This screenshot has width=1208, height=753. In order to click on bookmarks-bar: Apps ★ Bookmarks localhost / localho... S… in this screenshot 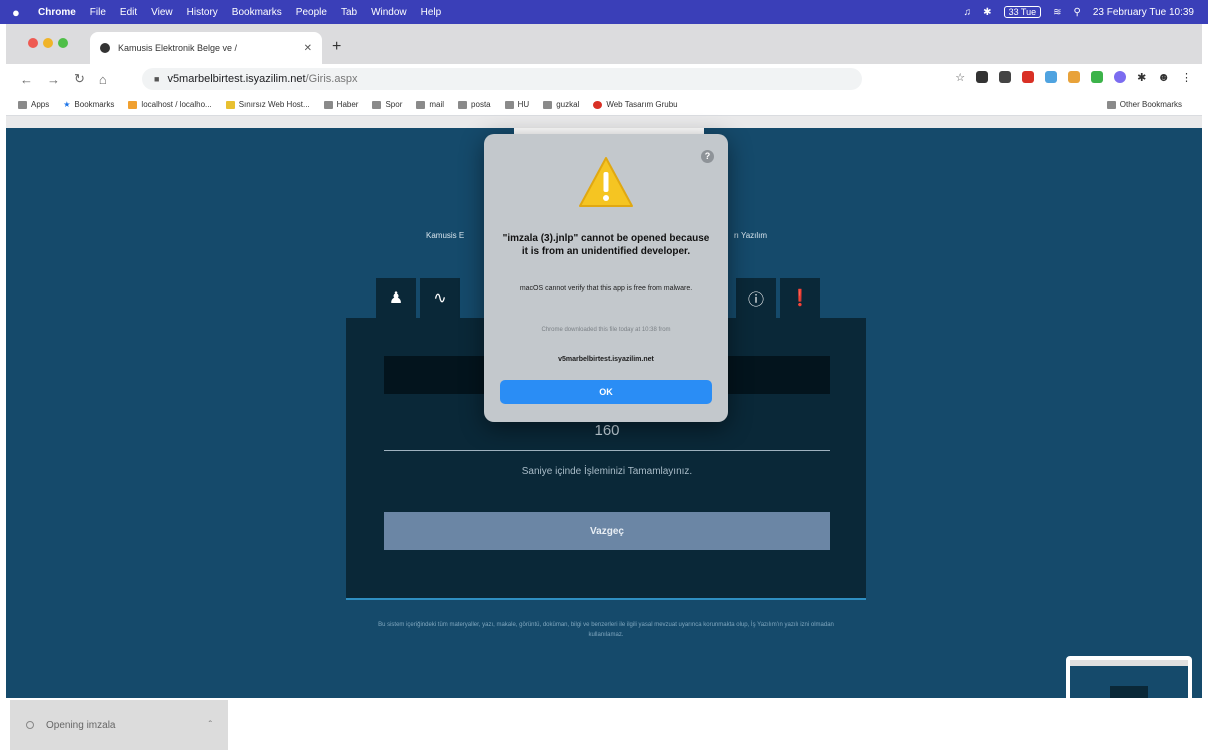, I will do `click(604, 105)`.